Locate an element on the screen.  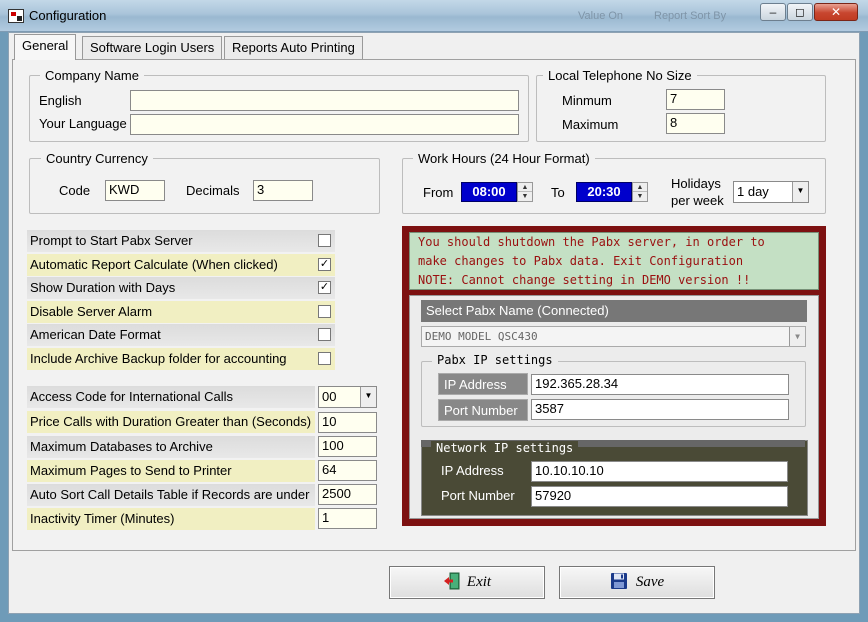
pabx-ip-legend: Pabx IP settings is located at coordinates (495, 360).